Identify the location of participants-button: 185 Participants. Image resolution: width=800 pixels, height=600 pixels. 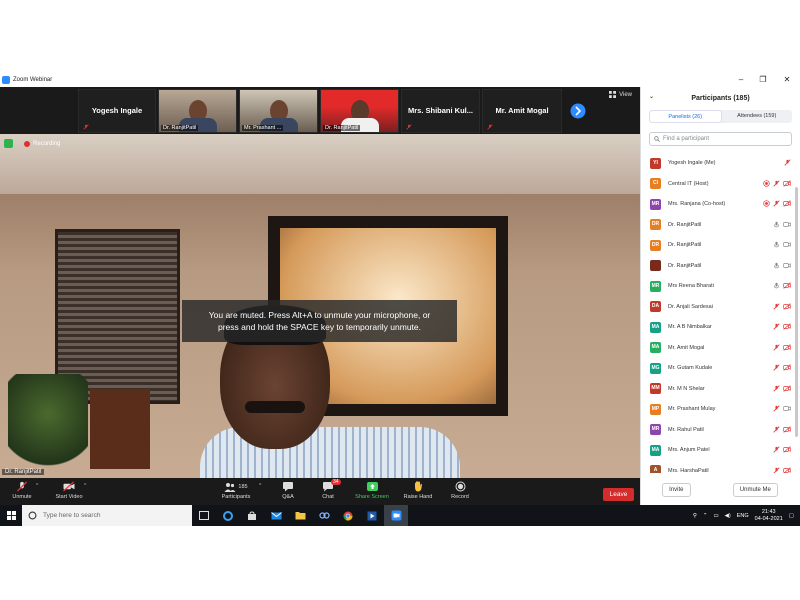
(236, 490).